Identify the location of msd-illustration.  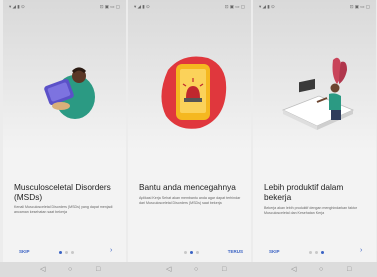
(69, 93).